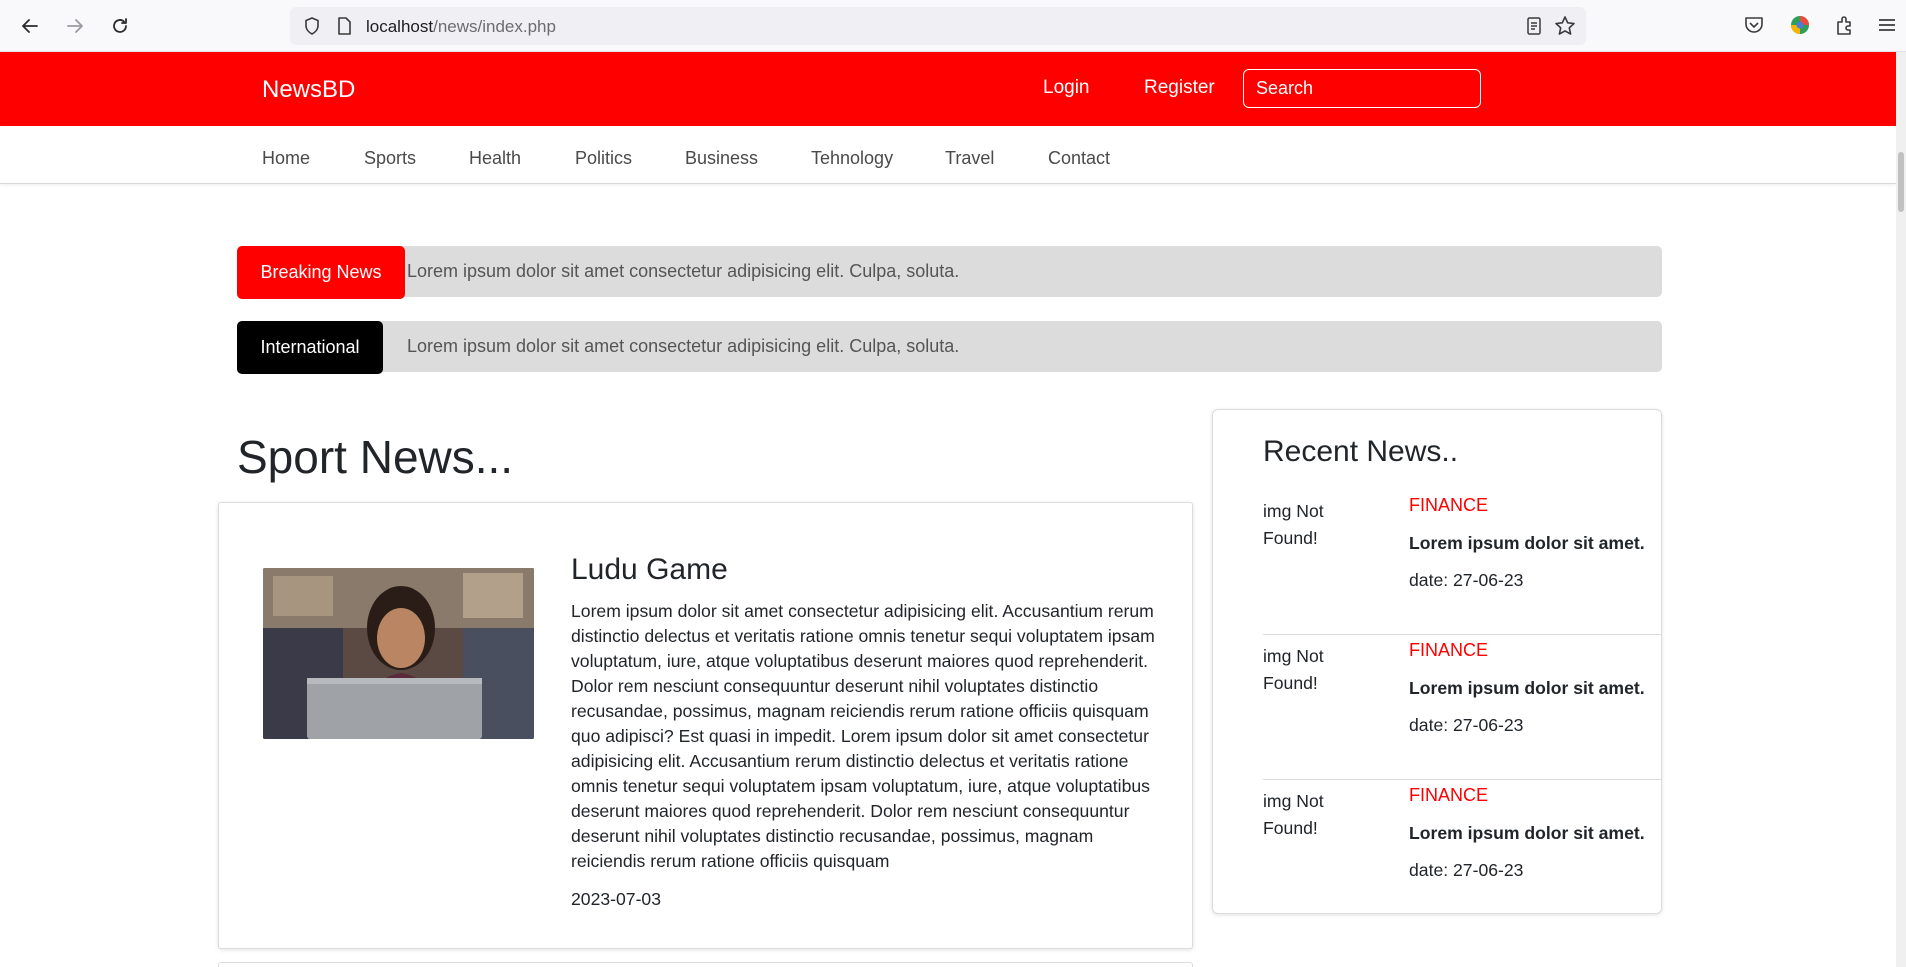  Describe the element at coordinates (495, 158) in the screenshot. I see `nav-item-health: Health` at that location.